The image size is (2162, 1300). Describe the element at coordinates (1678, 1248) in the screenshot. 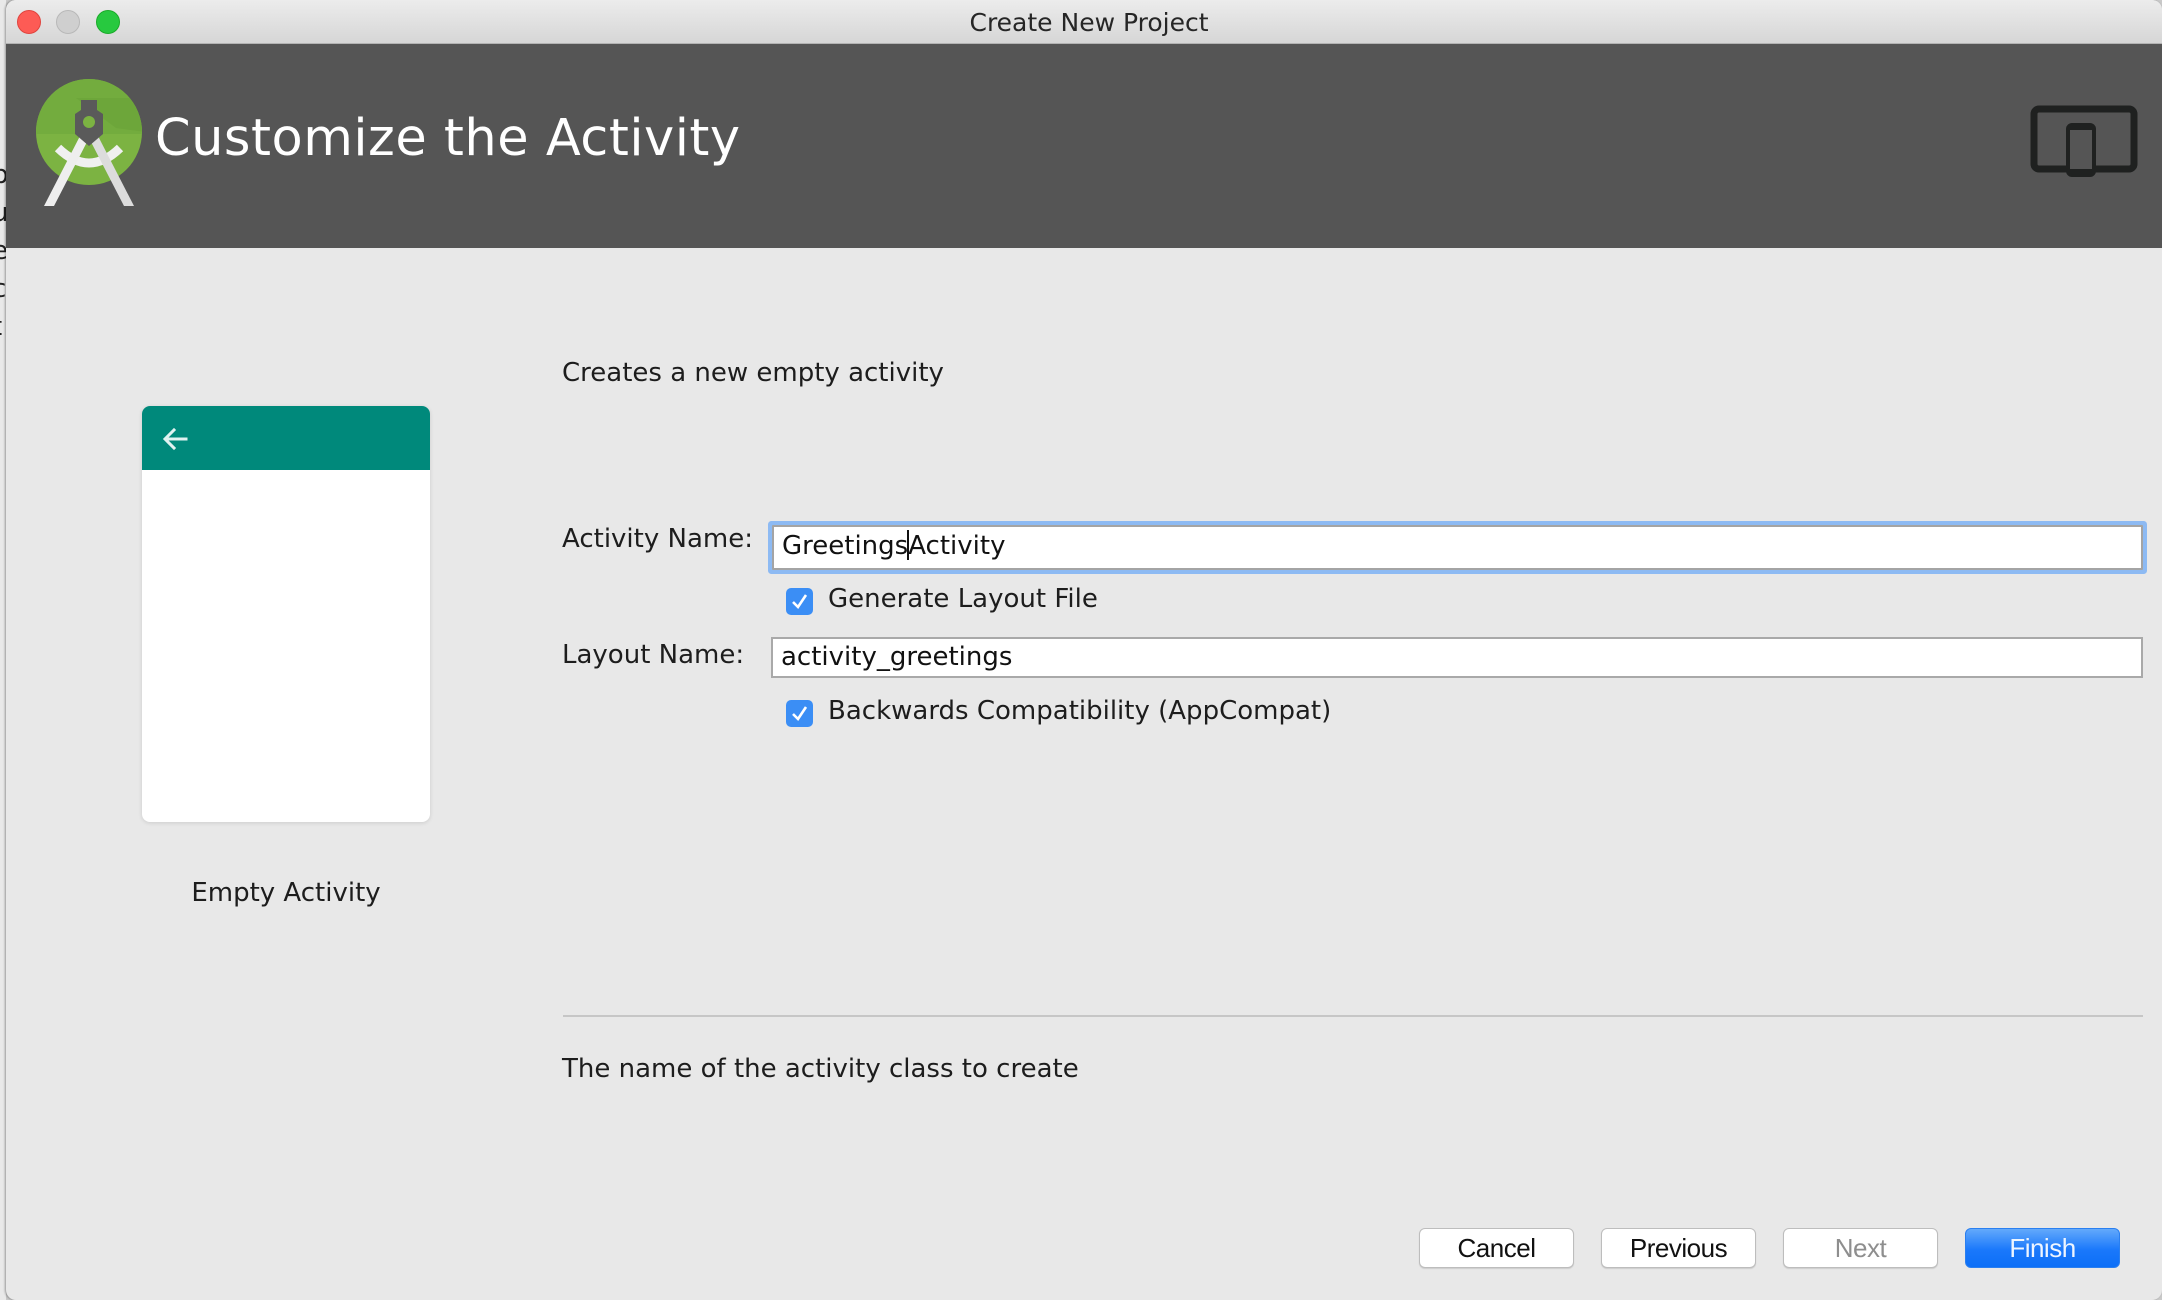

I see `previous-button: Previous` at that location.